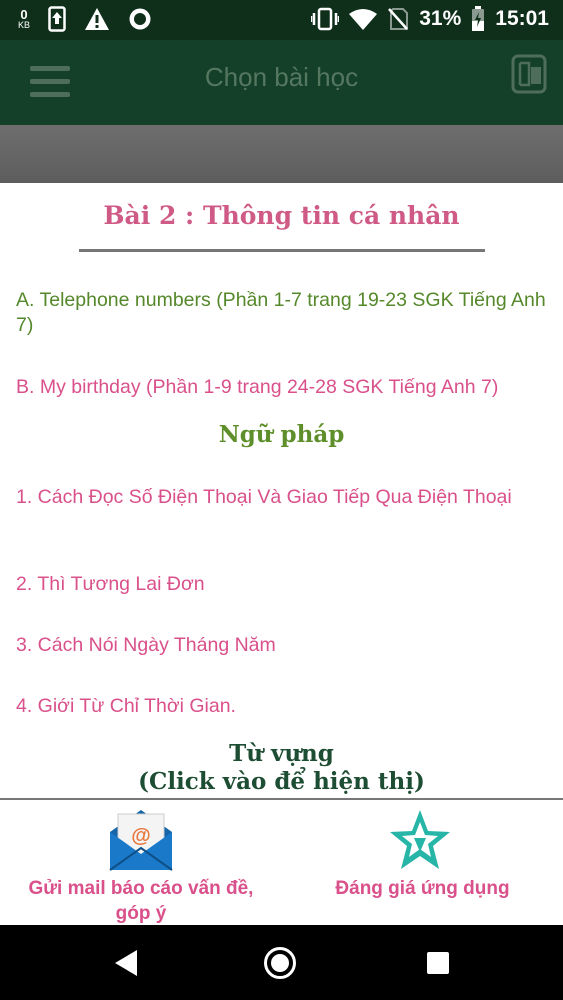 Image resolution: width=563 pixels, height=1000 pixels. I want to click on grammar-item-2: 2. Thì Tương Lai Đơn, so click(282, 584).